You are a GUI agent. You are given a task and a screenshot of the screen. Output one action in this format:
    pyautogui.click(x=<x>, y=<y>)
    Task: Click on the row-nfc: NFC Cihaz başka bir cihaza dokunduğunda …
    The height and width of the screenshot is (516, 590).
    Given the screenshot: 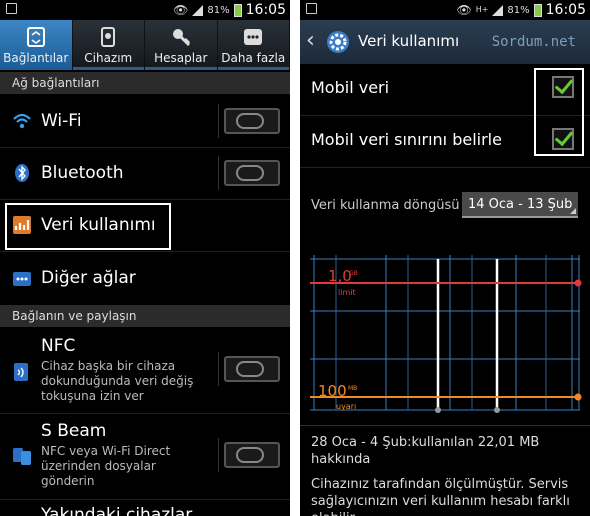 What is the action you would take?
    pyautogui.click(x=145, y=371)
    